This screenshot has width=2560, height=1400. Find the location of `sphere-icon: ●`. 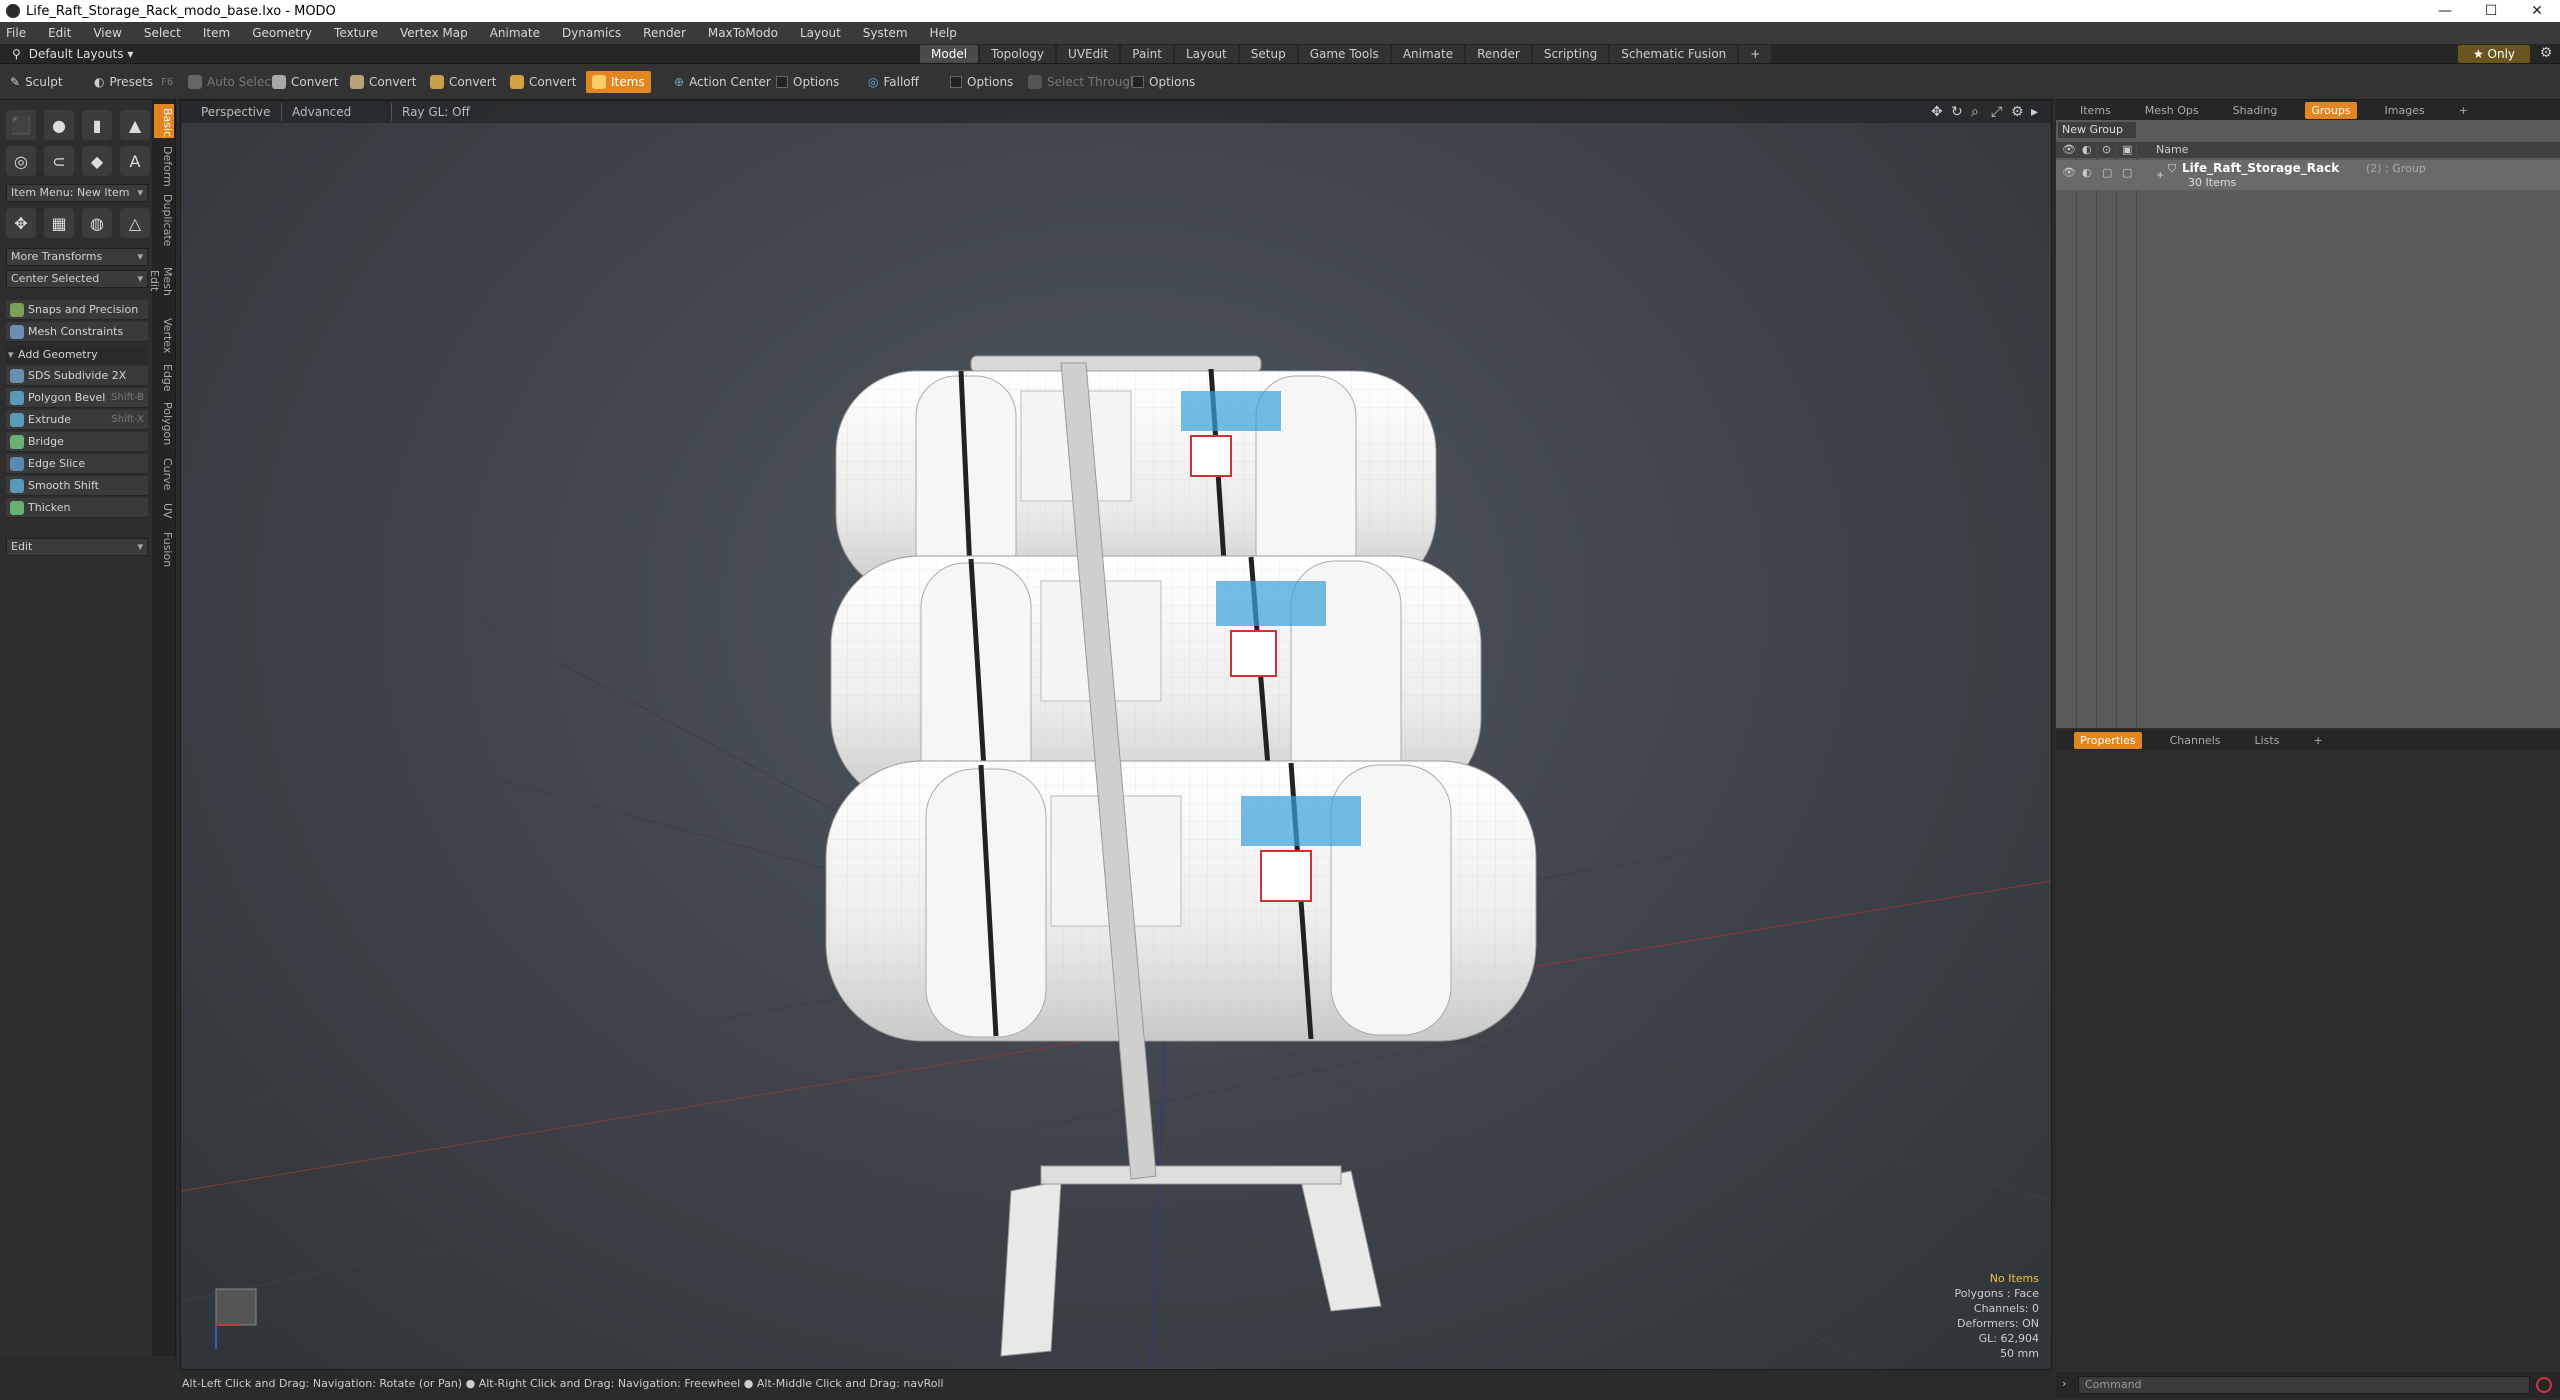

sphere-icon: ● is located at coordinates (59, 125).